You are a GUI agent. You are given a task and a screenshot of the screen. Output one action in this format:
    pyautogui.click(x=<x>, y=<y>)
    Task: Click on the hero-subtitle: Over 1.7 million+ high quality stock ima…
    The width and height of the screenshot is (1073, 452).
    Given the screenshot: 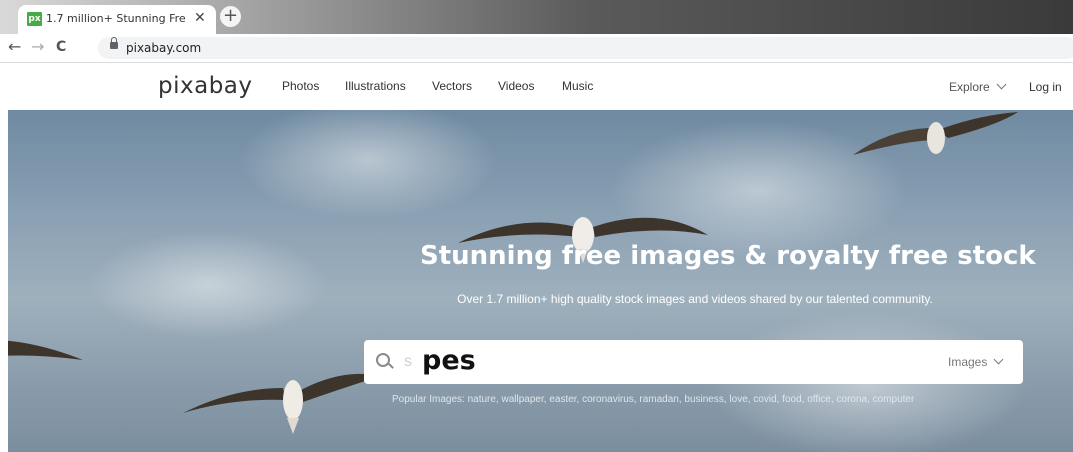 What is the action you would take?
    pyautogui.click(x=695, y=299)
    